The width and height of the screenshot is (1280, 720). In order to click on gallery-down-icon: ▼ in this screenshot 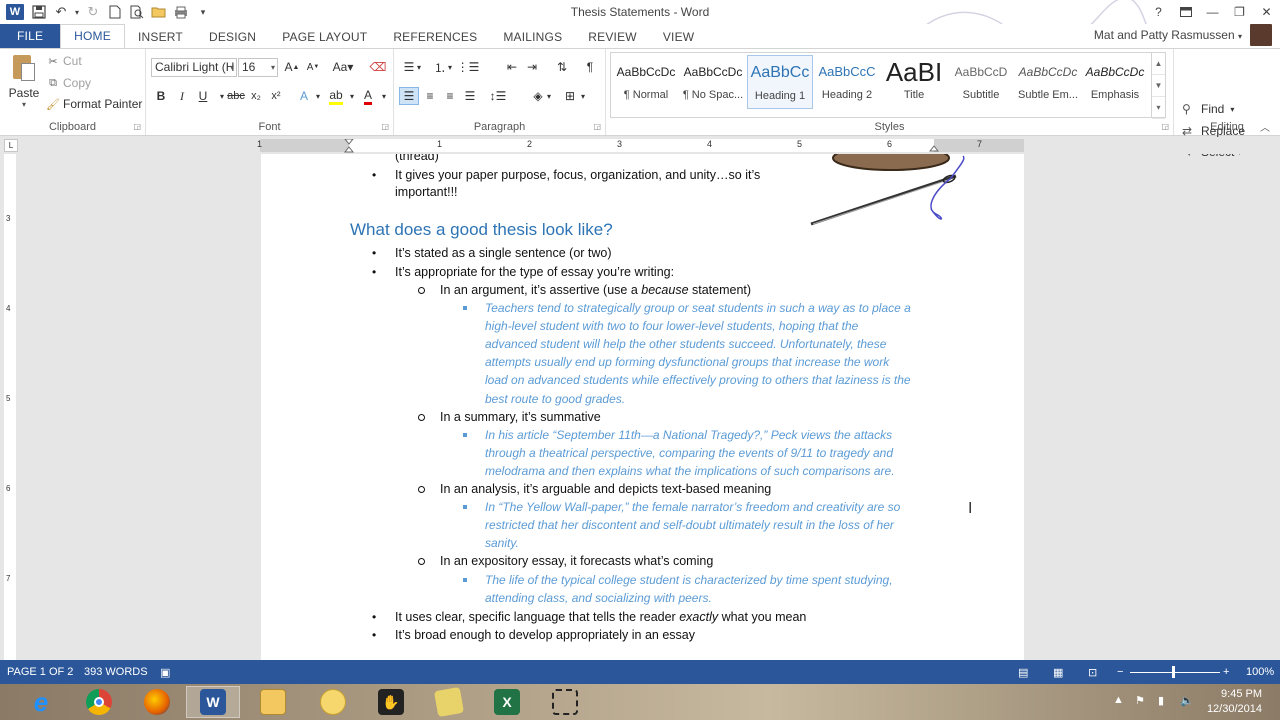, I will do `click(1158, 86)`.